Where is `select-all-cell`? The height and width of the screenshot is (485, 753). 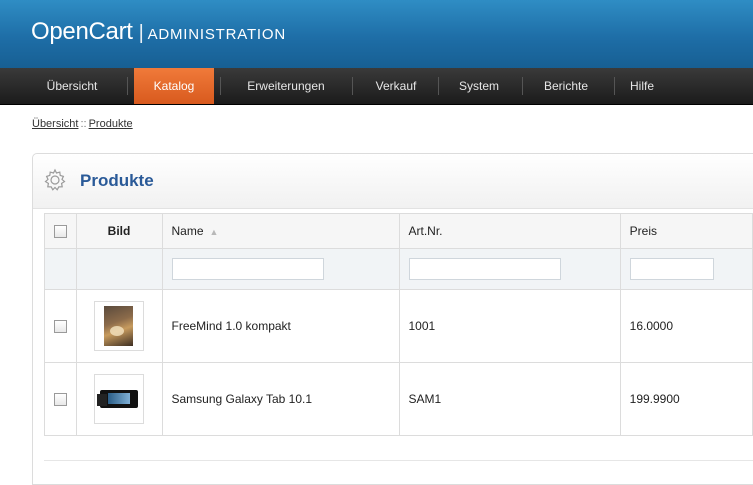 select-all-cell is located at coordinates (60, 231).